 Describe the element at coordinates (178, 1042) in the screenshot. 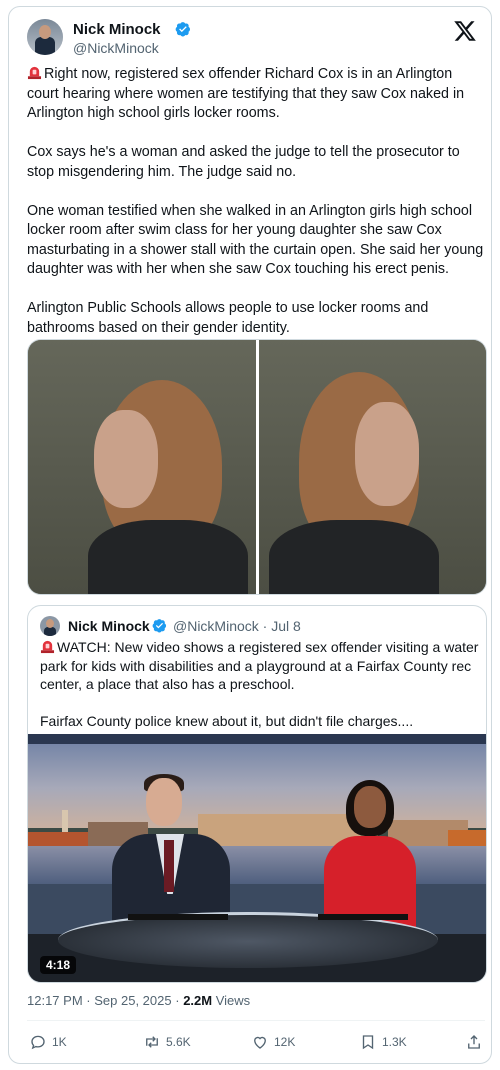

I see `repost-count: 5.6K` at that location.